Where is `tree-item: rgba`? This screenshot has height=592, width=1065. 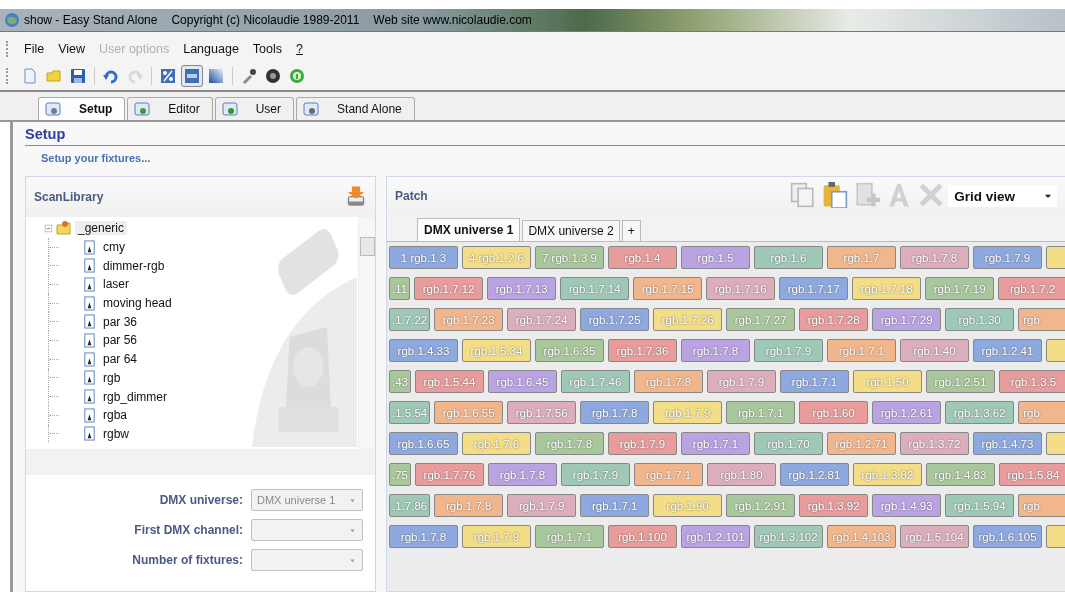
tree-item: rgba is located at coordinates (115, 415).